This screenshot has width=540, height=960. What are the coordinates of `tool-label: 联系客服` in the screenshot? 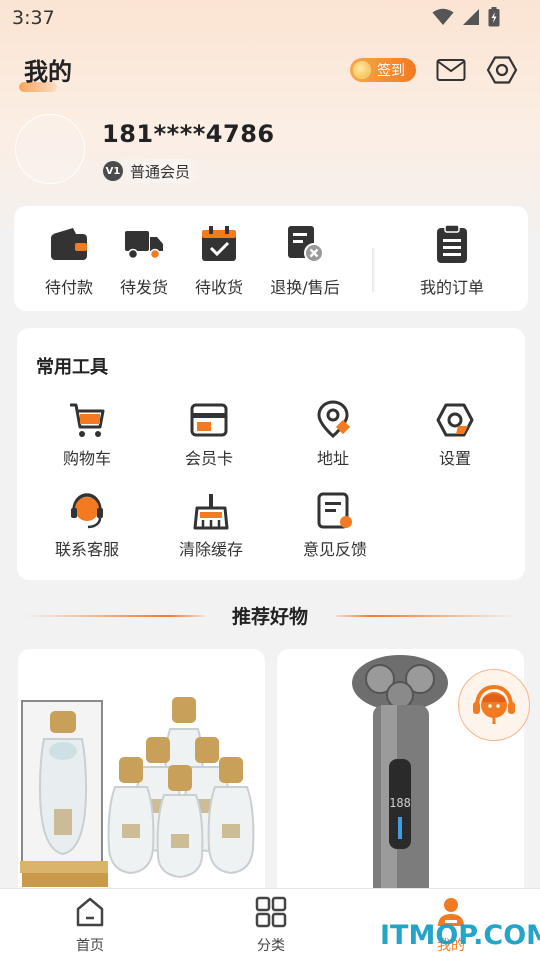 It's located at (86, 549).